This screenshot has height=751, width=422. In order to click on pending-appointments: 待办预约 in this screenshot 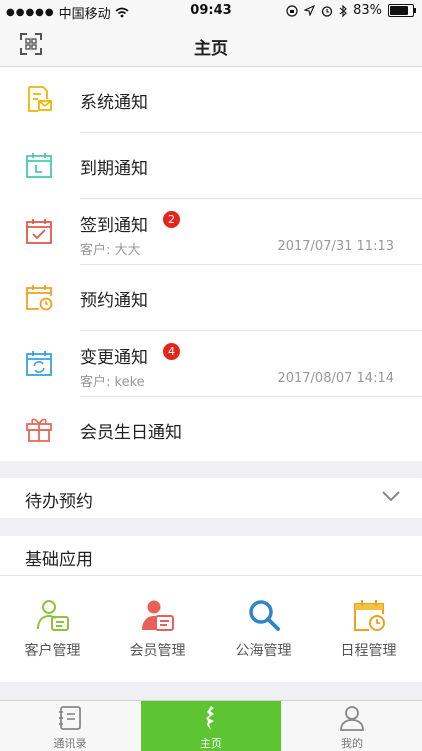, I will do `click(211, 498)`.